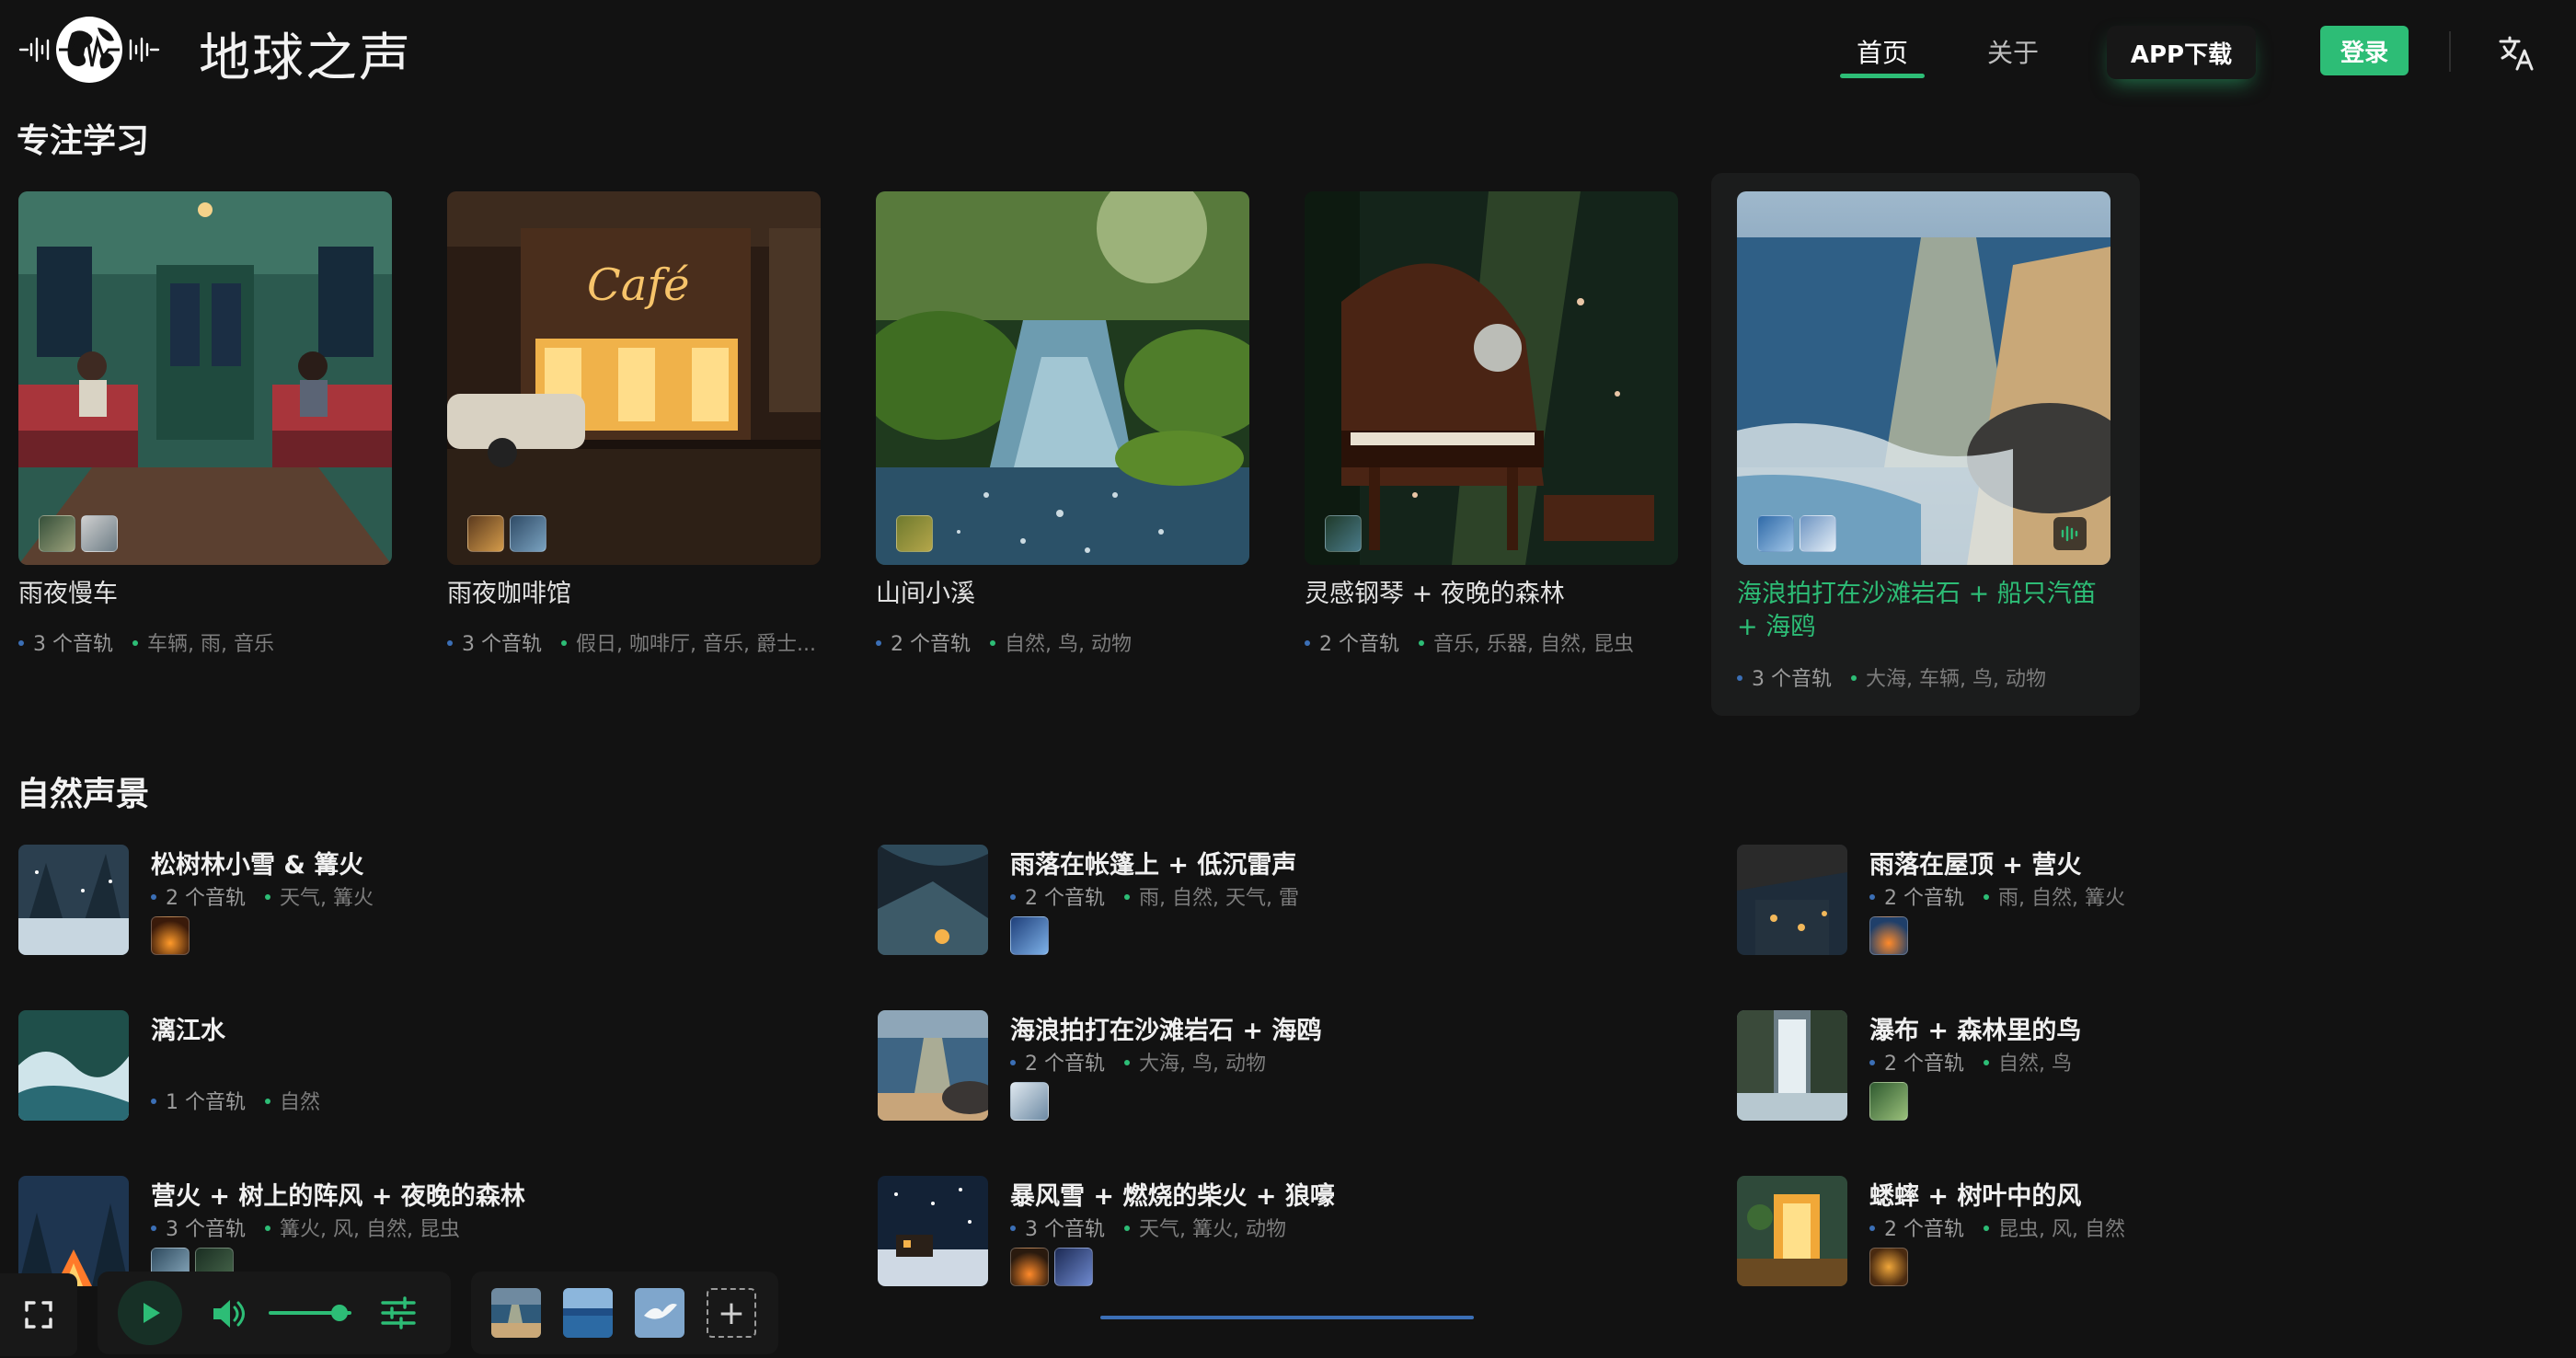 Image resolution: width=2576 pixels, height=1358 pixels. I want to click on top-navigation-bar: 地球之声 首页 关于 APP下载 登录, so click(1288, 50).